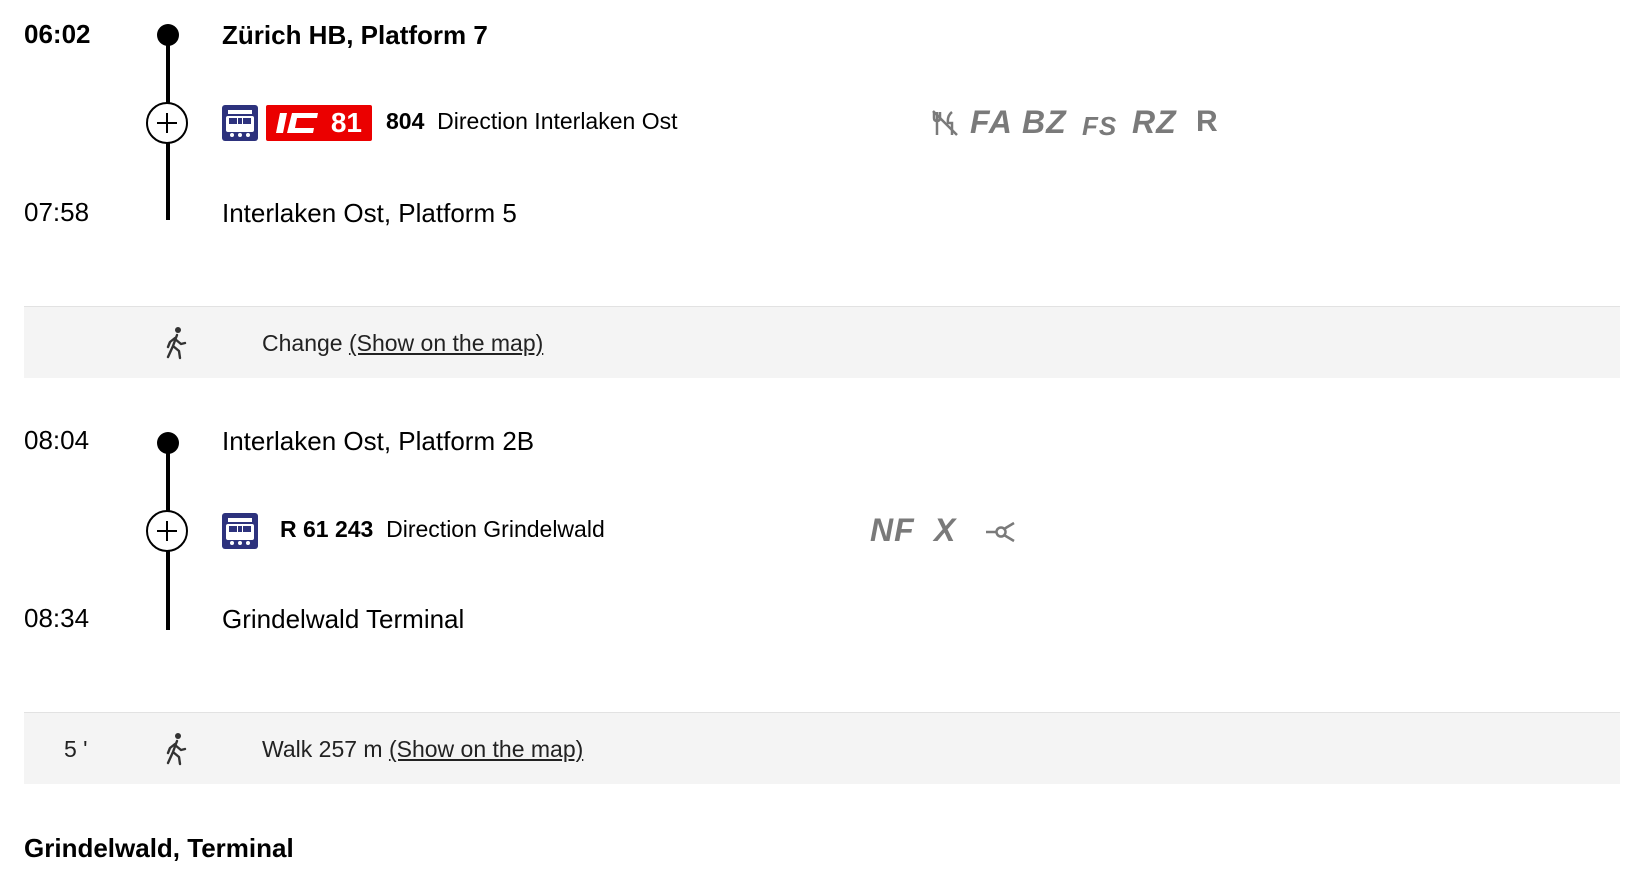  Describe the element at coordinates (355, 35) in the screenshot. I see `leg1-departure-station: Zürich HB, Platform 7` at that location.